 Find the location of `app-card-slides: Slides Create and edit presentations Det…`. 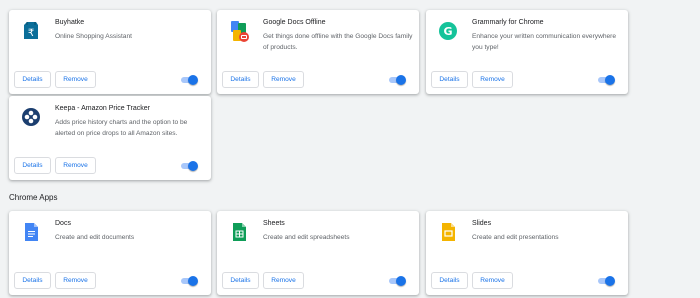

app-card-slides: Slides Create and edit presentations Det… is located at coordinates (527, 253).